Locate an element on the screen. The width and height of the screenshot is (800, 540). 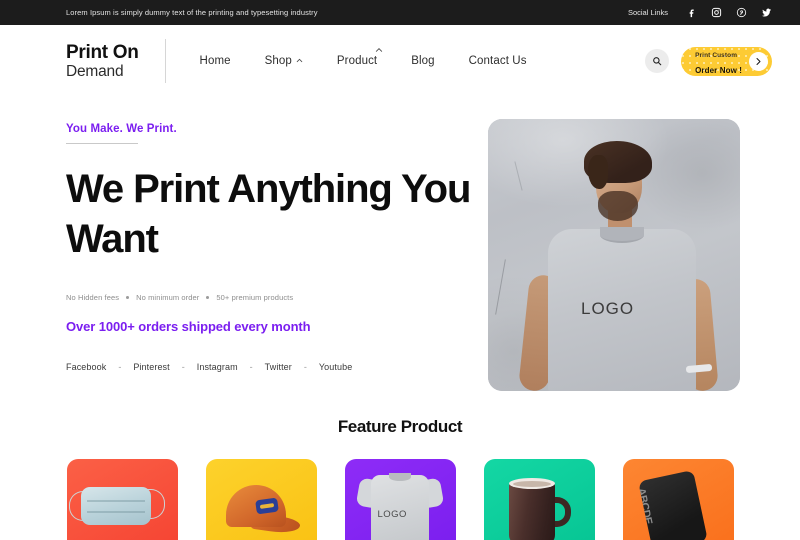
hero-social-facebook: Facebook is located at coordinates (86, 367).